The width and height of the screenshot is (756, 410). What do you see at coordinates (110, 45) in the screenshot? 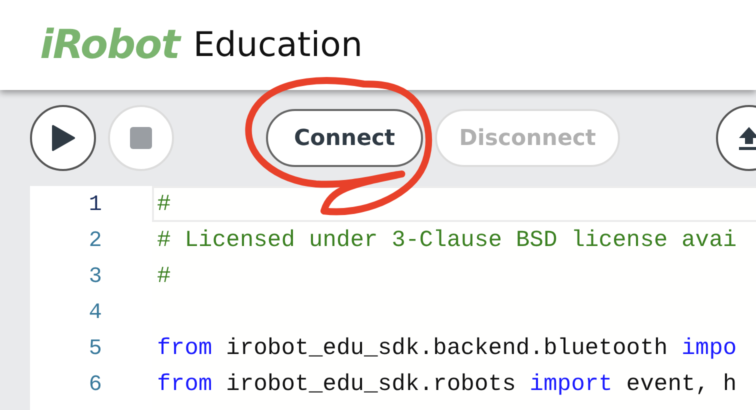
I see `logo: iRobot` at bounding box center [110, 45].